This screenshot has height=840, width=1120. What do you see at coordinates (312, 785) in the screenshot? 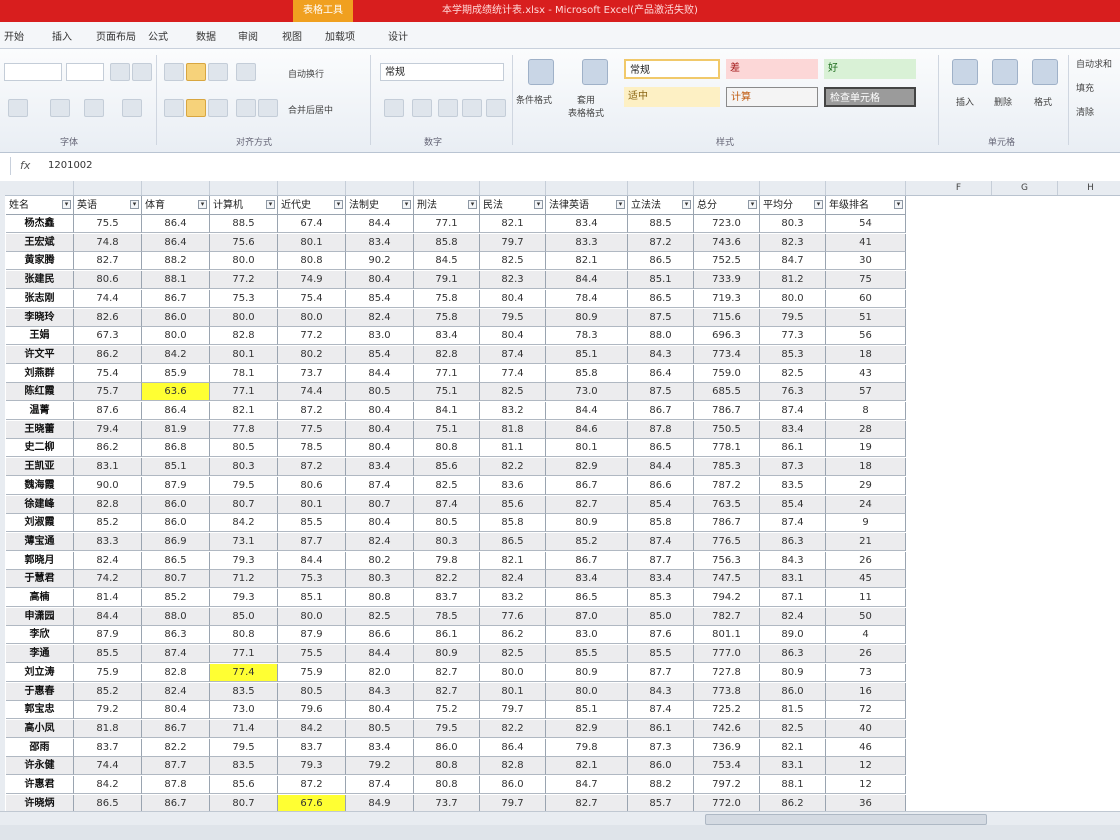
I see `score-cell: 87.2` at bounding box center [312, 785].